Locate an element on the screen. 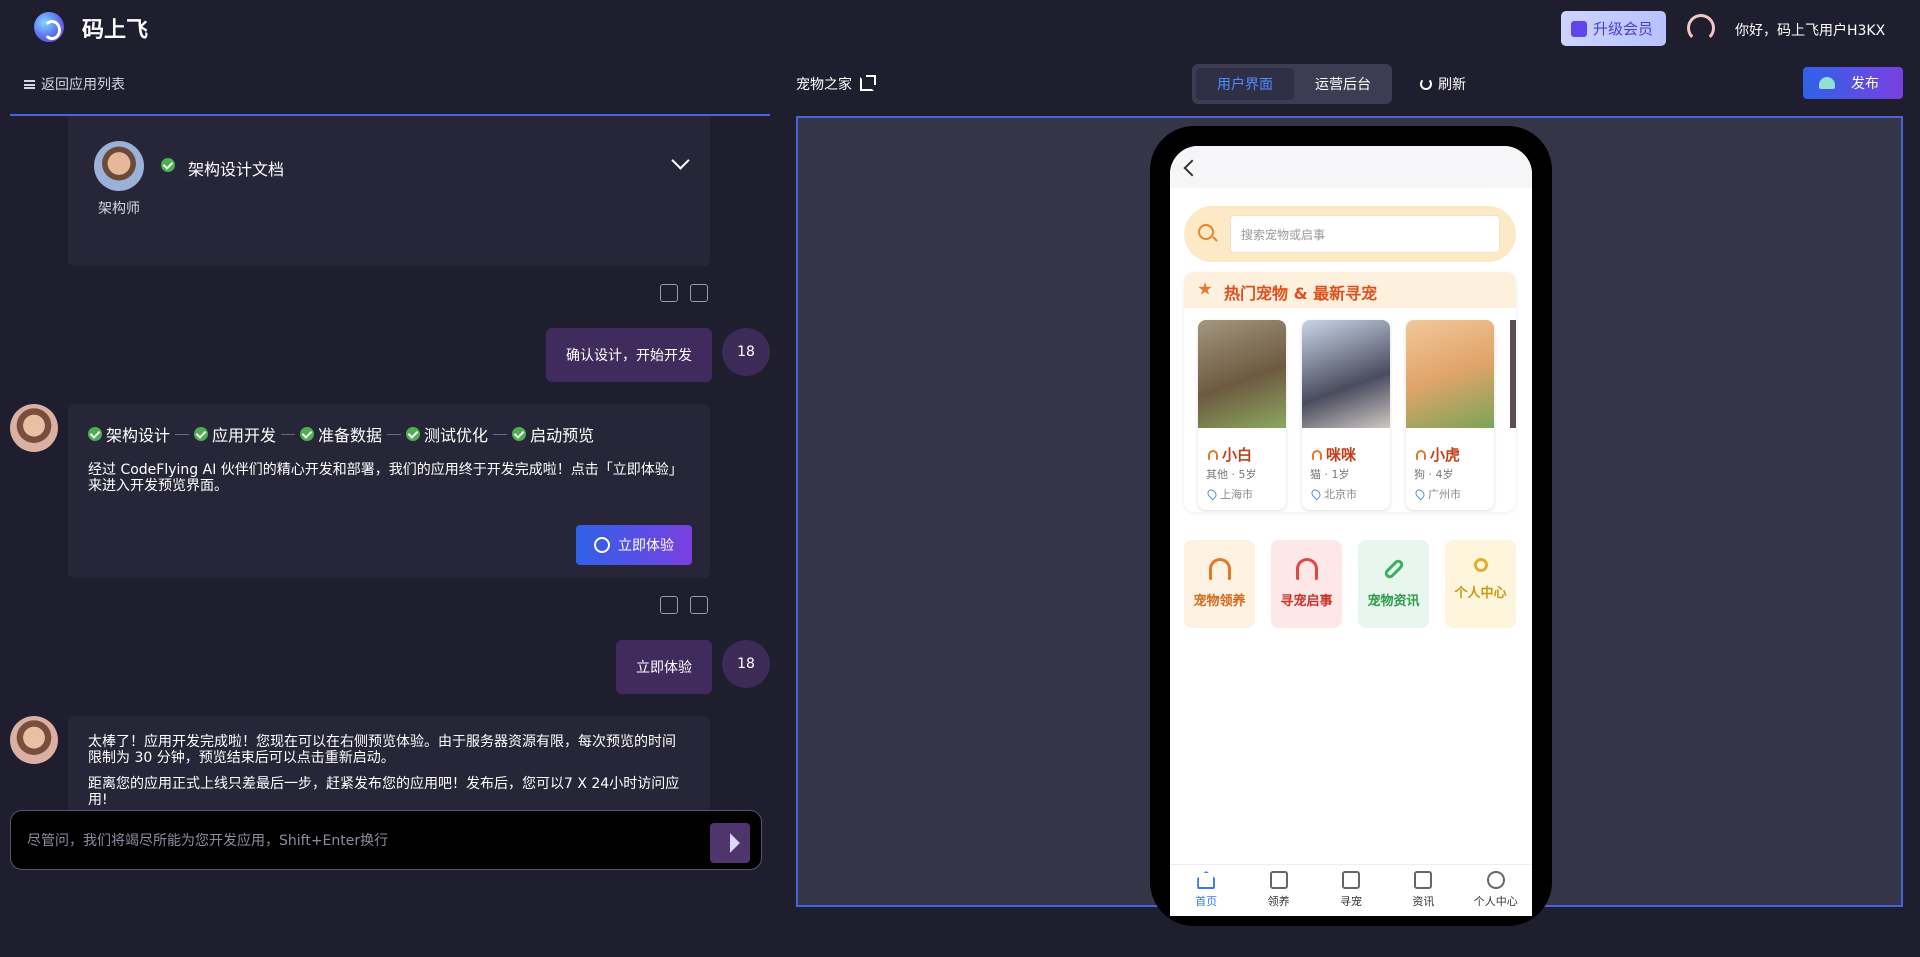  hot-section-title: 热门宠物 & 最新寻宠 is located at coordinates (1301, 293).